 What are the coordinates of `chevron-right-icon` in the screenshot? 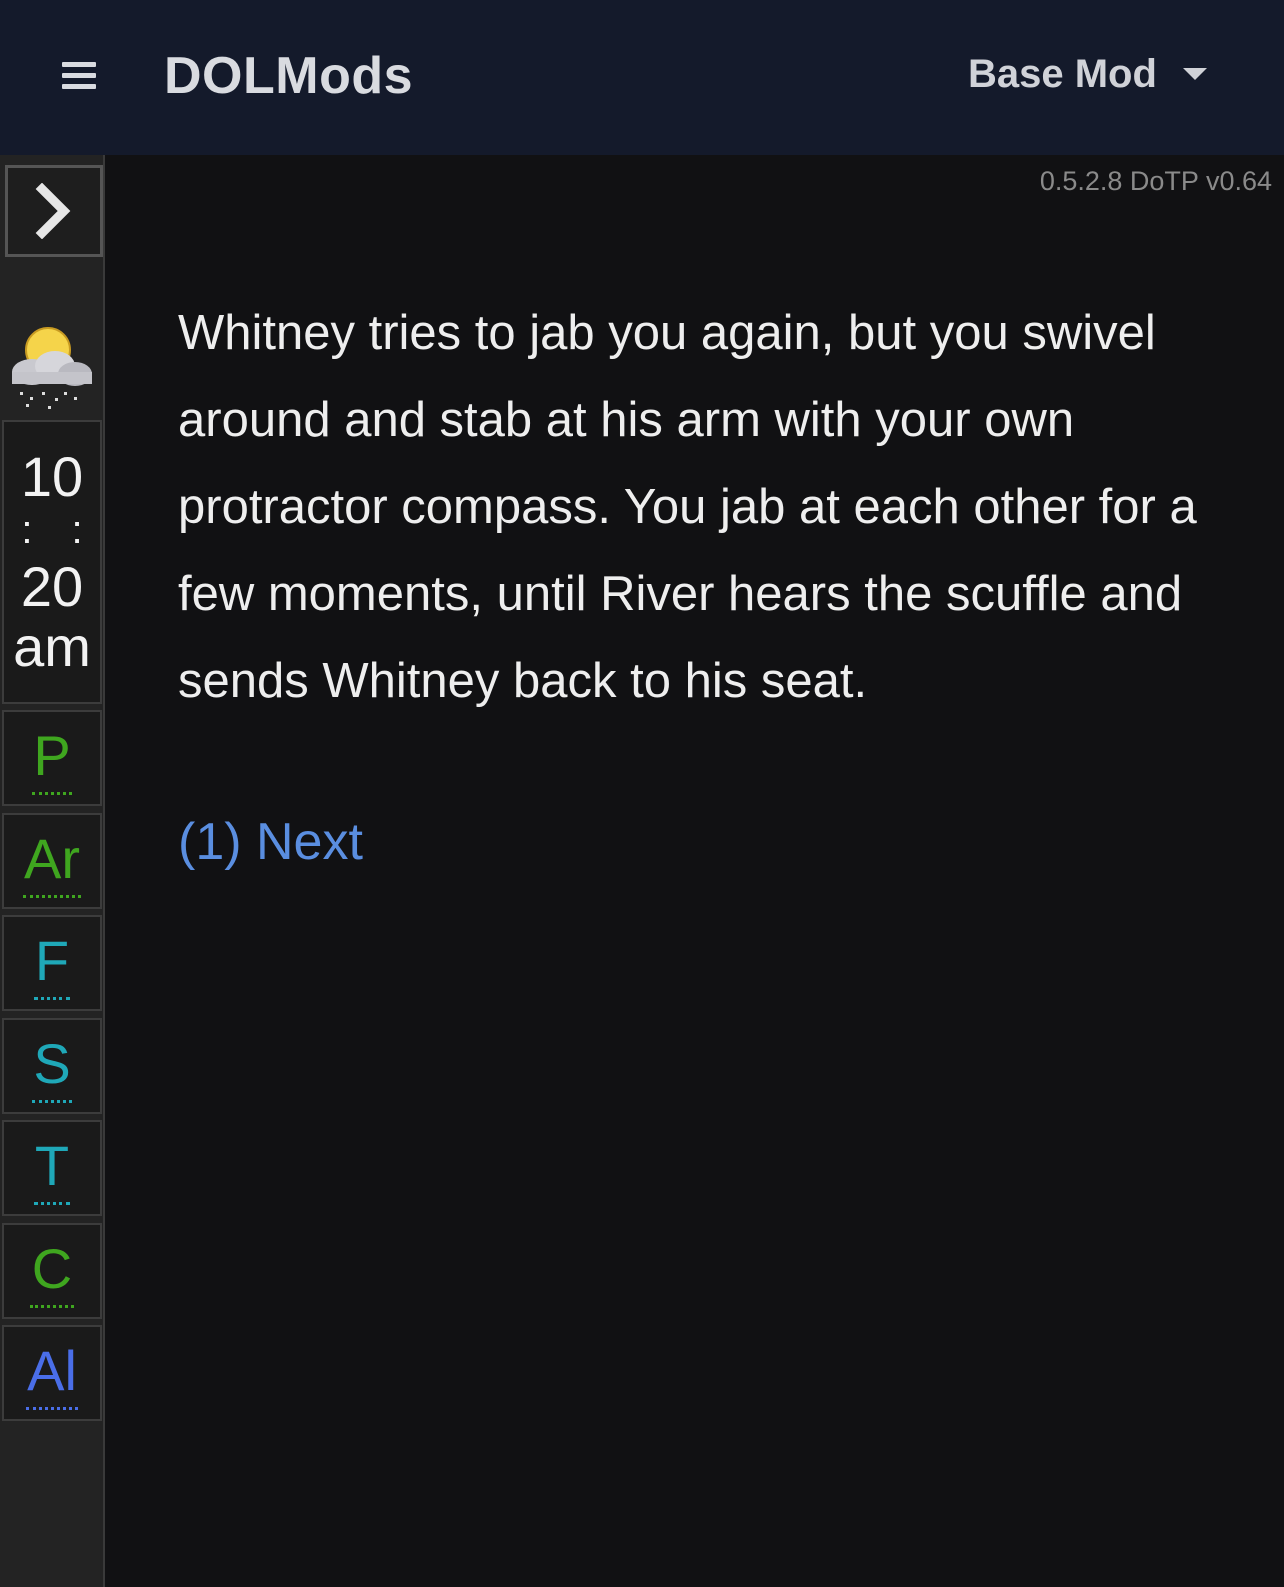 It's located at (53, 211).